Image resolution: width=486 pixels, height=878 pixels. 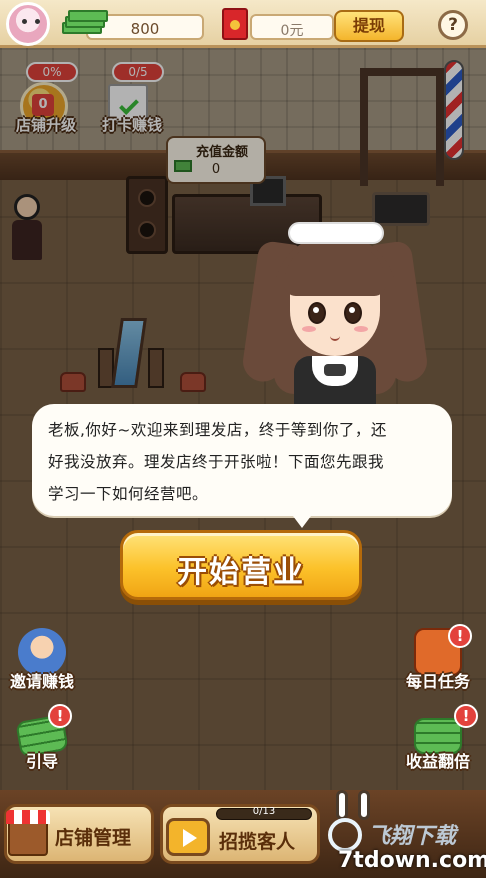 What do you see at coordinates (85, 23) in the screenshot?
I see `money-stack-icon` at bounding box center [85, 23].